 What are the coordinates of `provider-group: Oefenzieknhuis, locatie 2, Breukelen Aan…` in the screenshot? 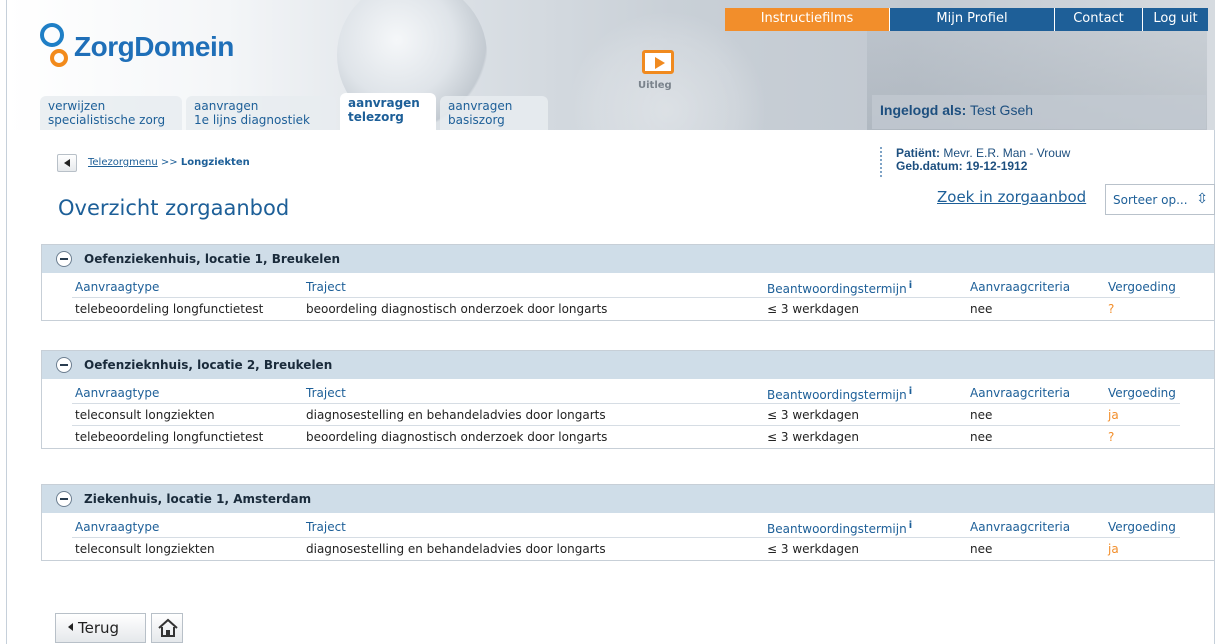 It's located at (628, 399).